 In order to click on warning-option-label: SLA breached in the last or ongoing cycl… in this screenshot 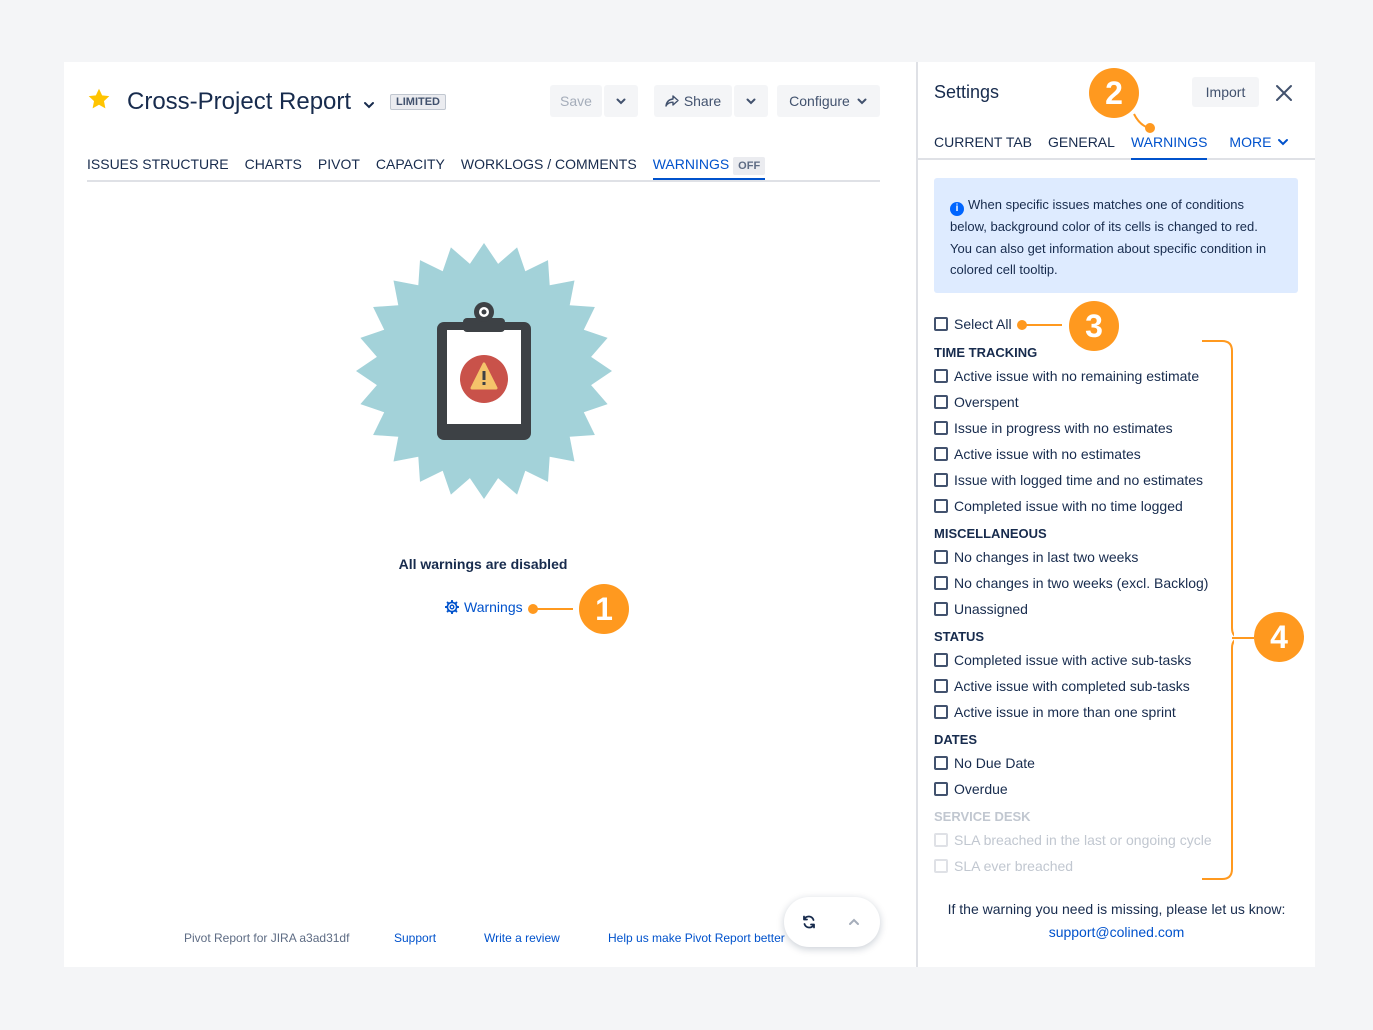, I will do `click(1083, 840)`.